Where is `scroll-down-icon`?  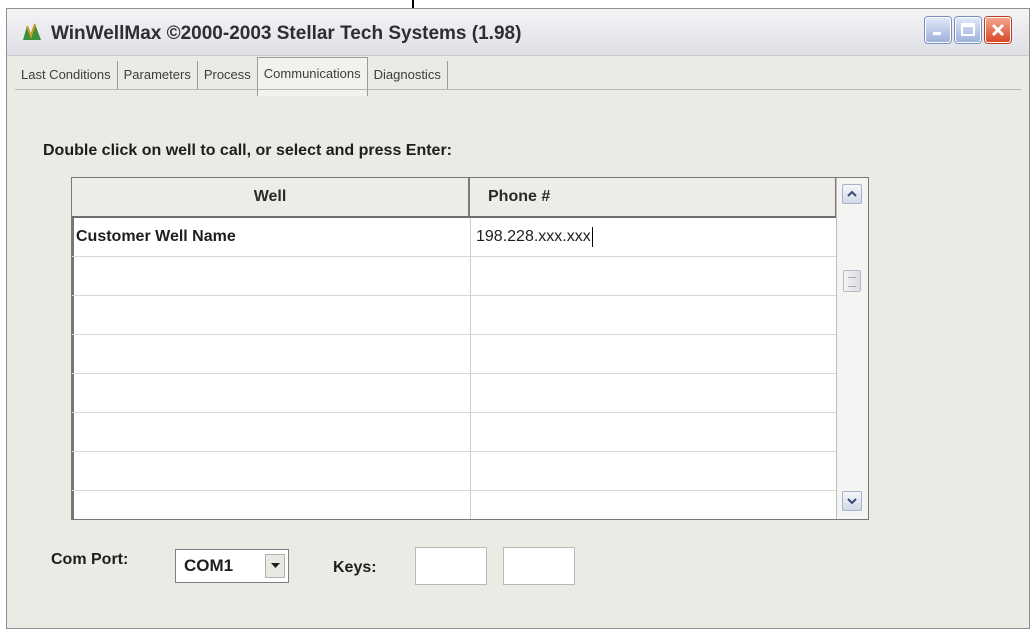
scroll-down-icon is located at coordinates (852, 501).